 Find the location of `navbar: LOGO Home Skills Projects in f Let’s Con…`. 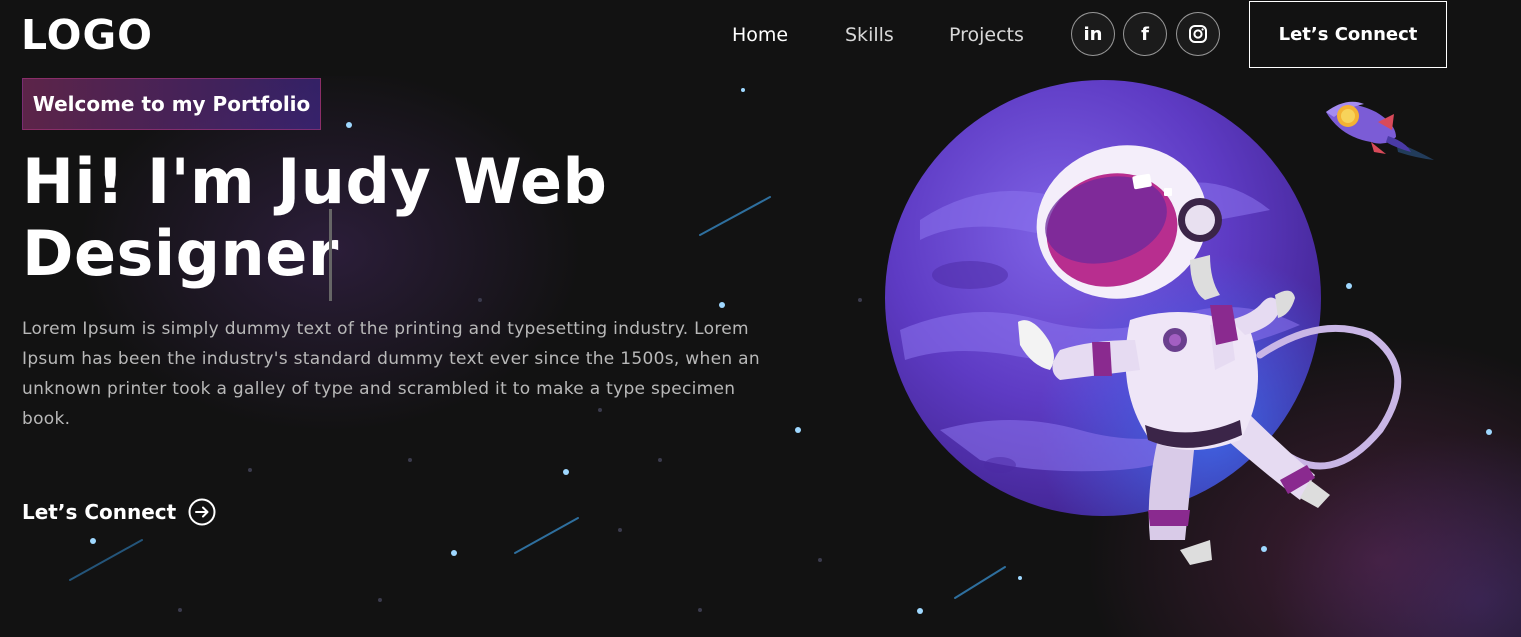

navbar: LOGO Home Skills Projects in f Let’s Con… is located at coordinates (760, 38).